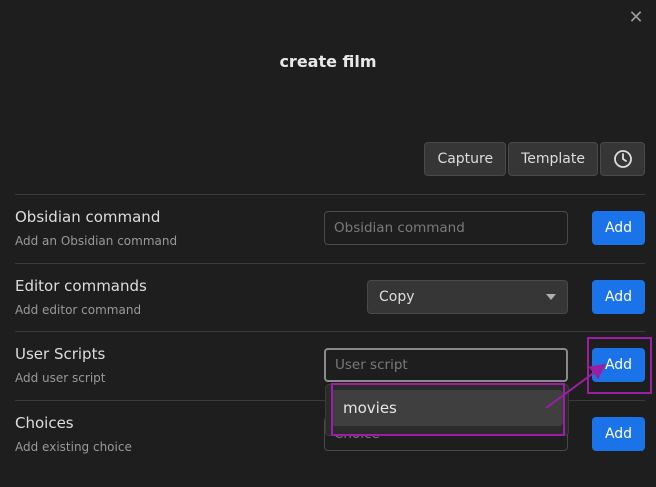  What do you see at coordinates (576, 386) in the screenshot?
I see `annotation-arrow` at bounding box center [576, 386].